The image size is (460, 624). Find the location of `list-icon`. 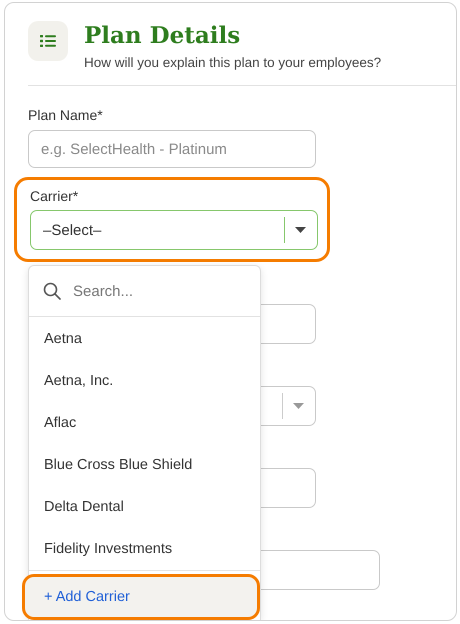

list-icon is located at coordinates (48, 41).